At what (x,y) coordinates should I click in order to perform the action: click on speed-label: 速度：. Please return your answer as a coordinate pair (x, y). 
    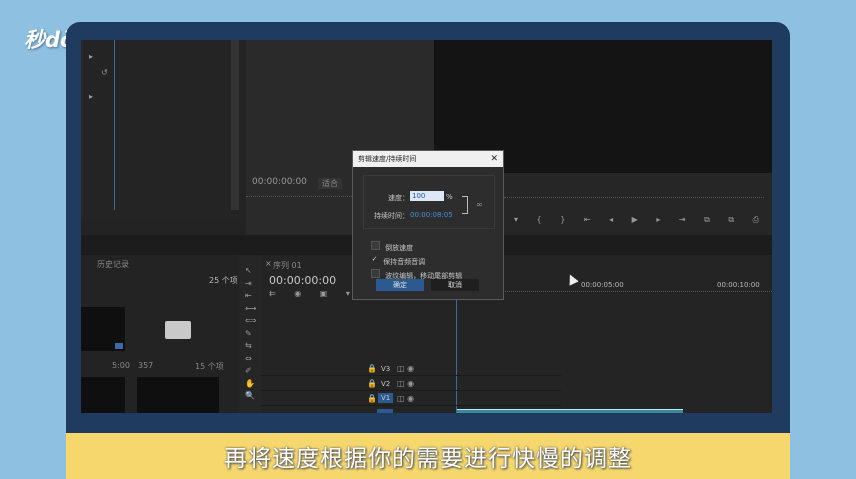
    Looking at the image, I should click on (398, 198).